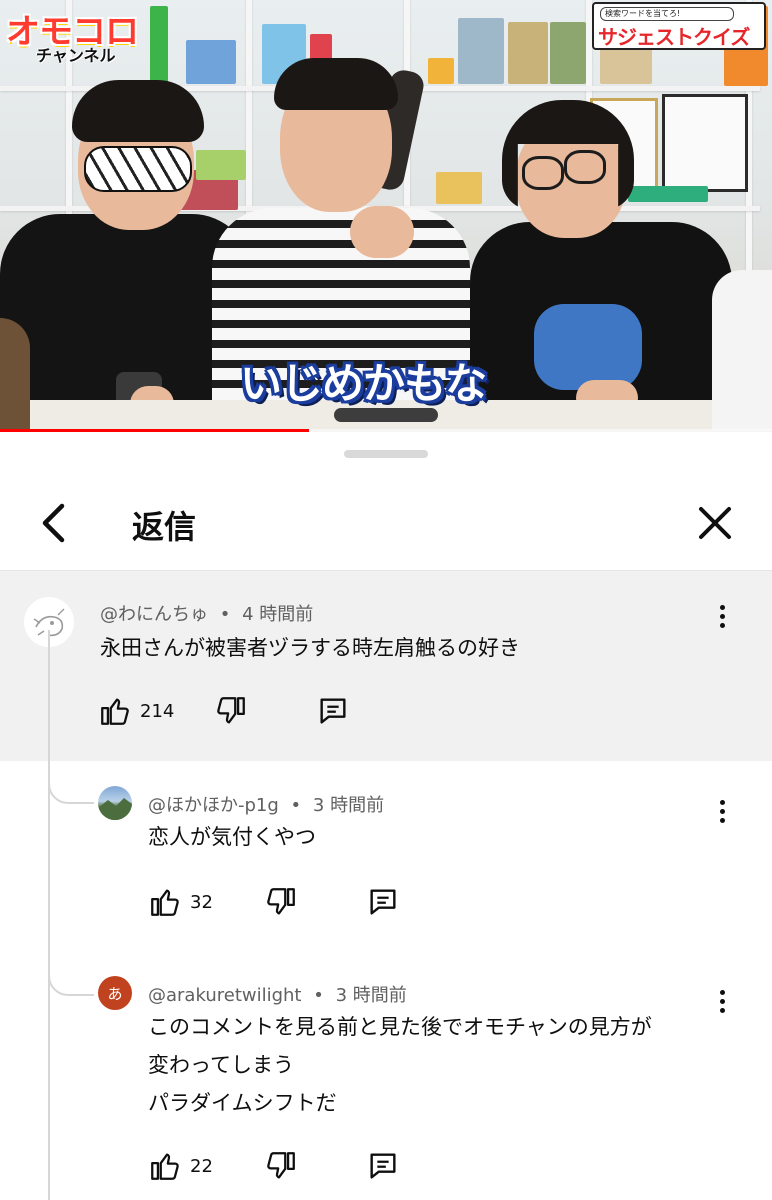  I want to click on comment-meta: @わにんちゅ • 4 時間前, so click(206, 613).